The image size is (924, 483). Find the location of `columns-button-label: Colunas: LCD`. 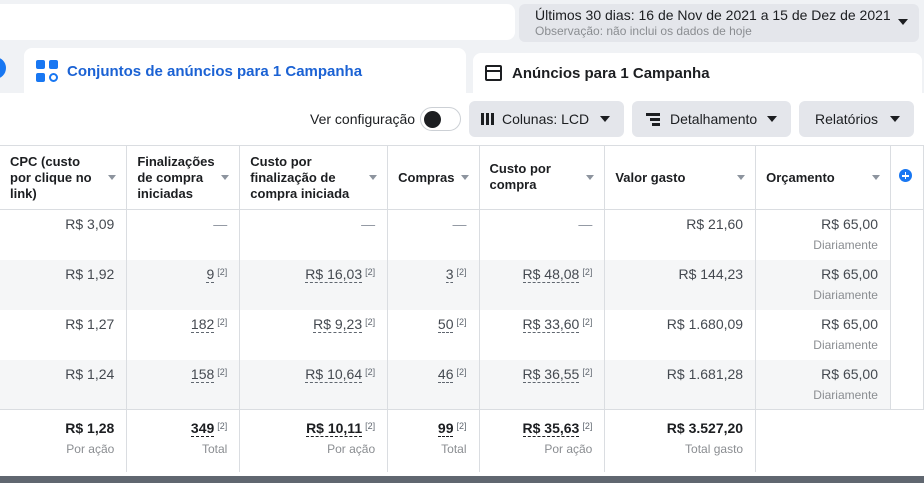

columns-button-label: Colunas: LCD is located at coordinates (546, 119).